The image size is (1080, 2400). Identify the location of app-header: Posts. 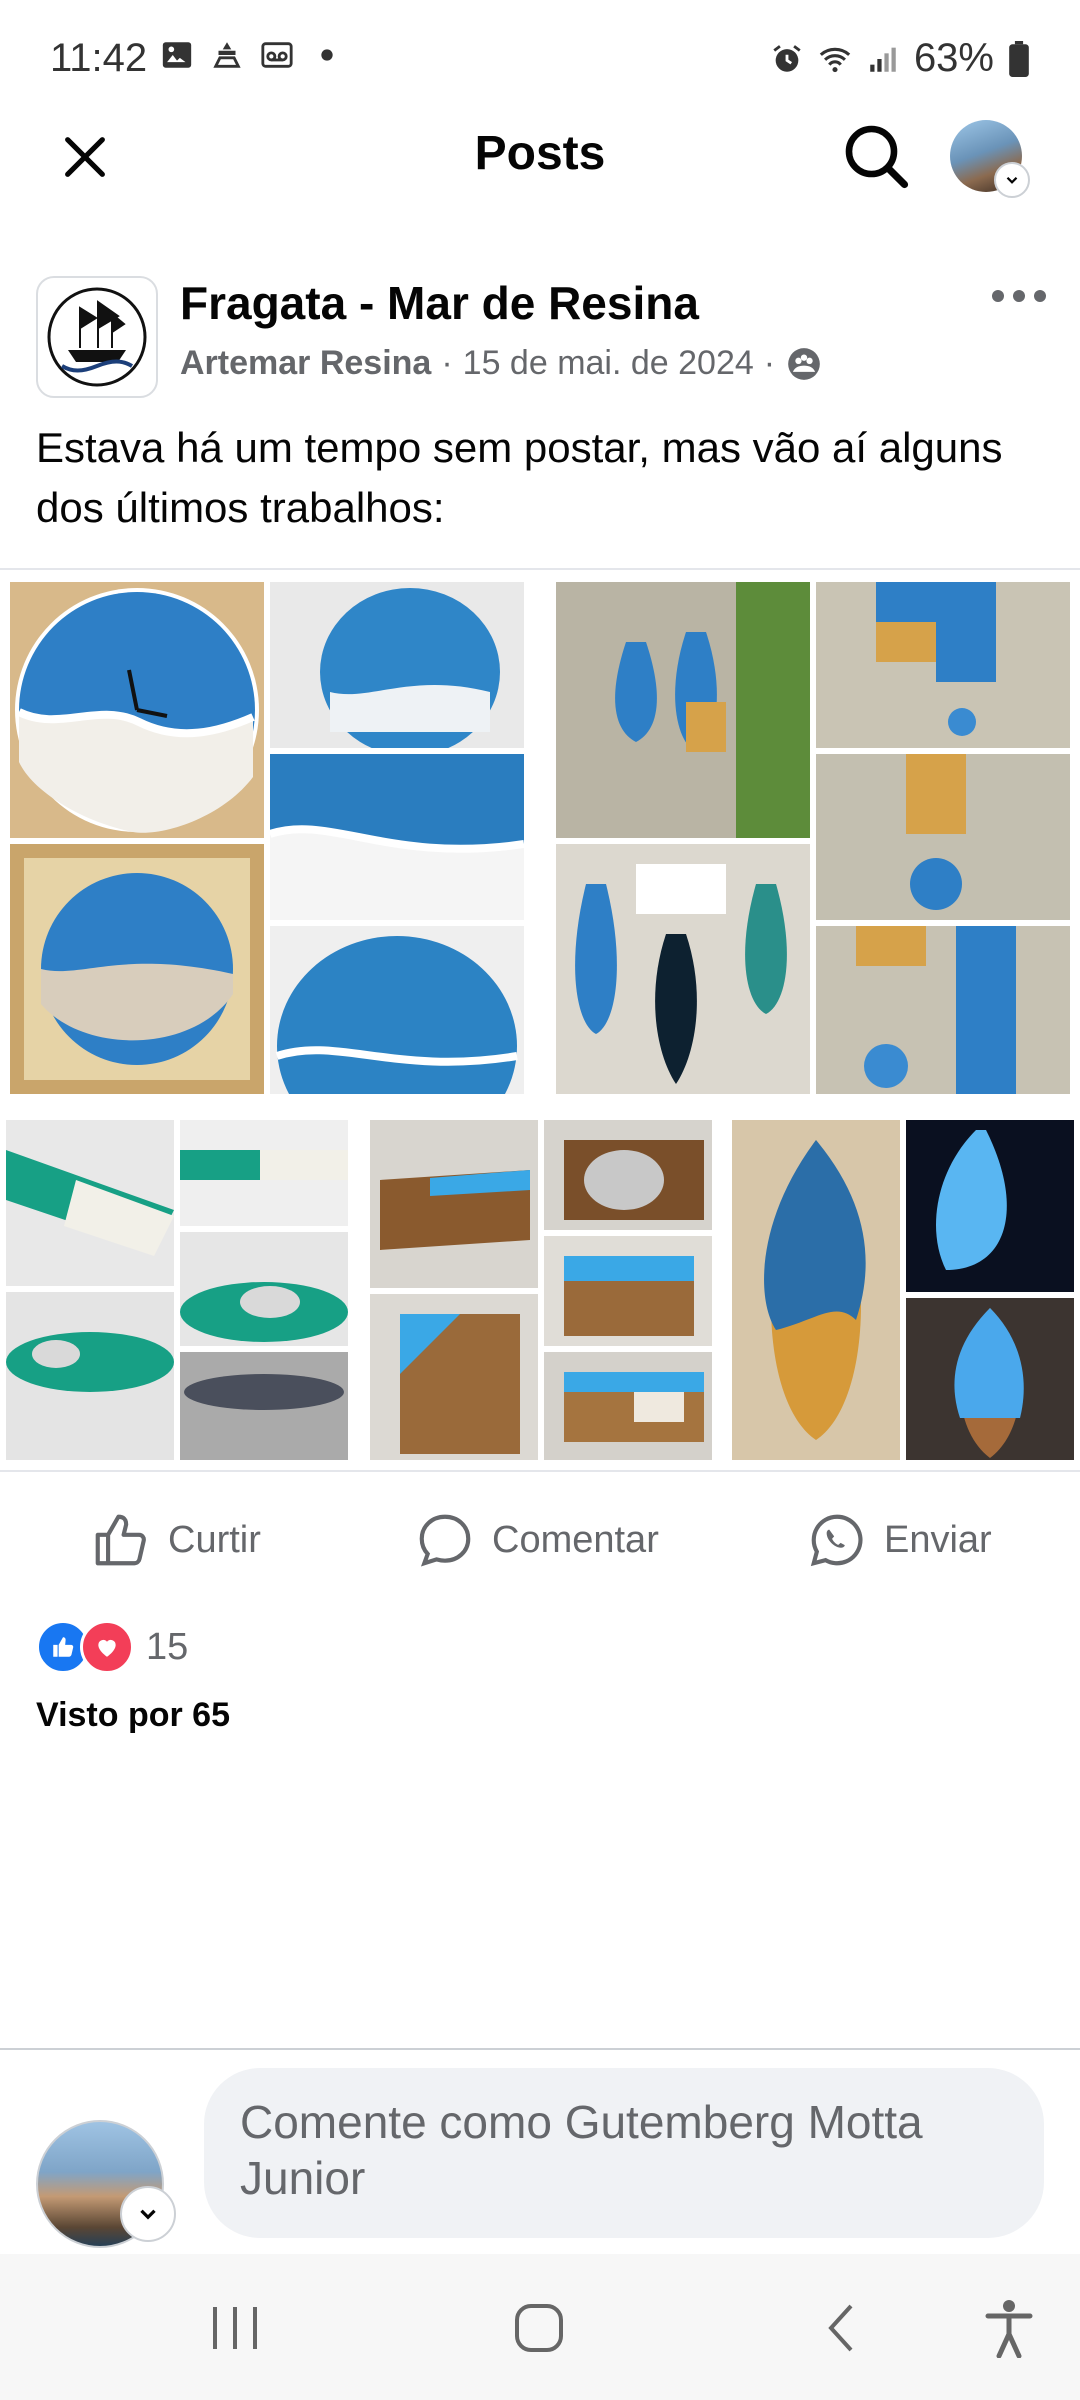
(540, 155).